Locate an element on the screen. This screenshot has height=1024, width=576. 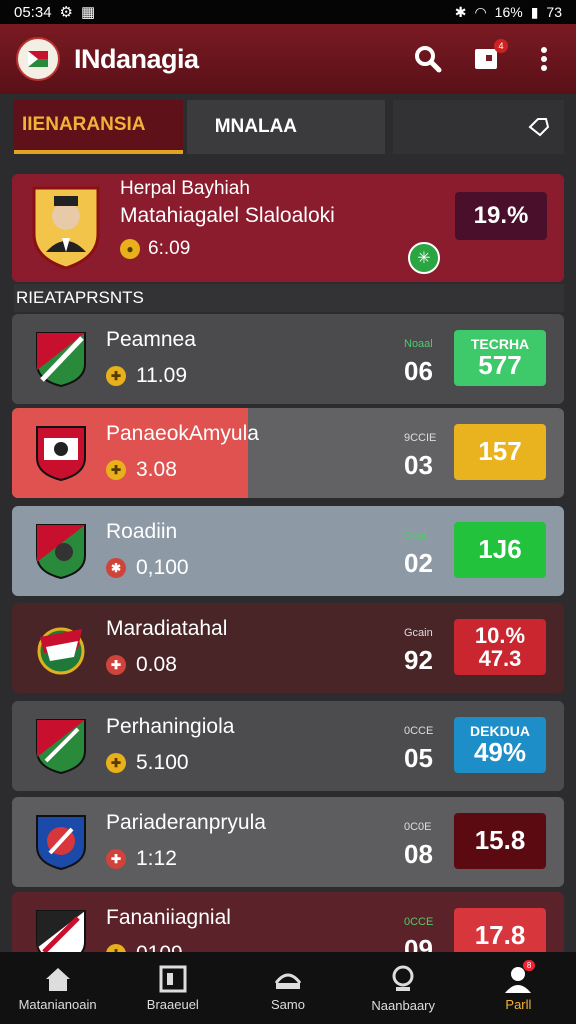
search-button is located at coordinates (428, 59).